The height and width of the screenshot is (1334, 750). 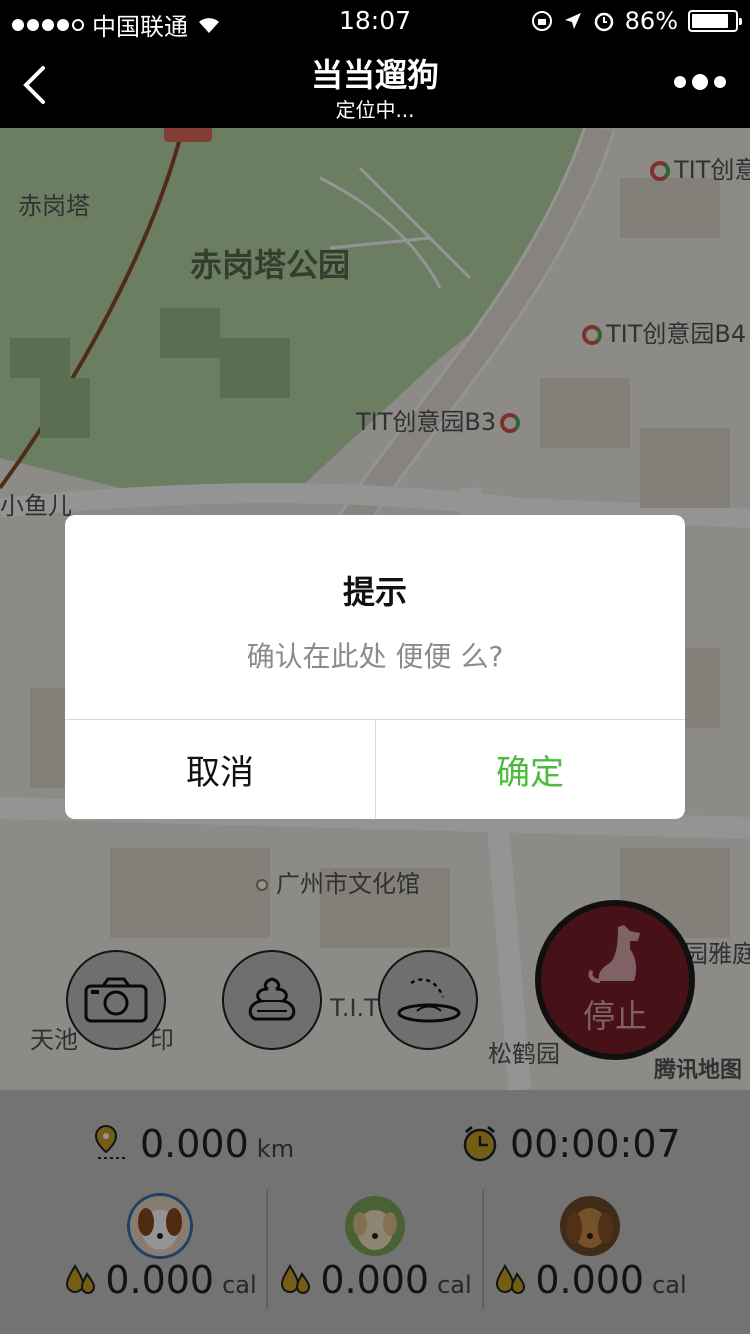 What do you see at coordinates (651, 21) in the screenshot?
I see `battery-percent: 86%` at bounding box center [651, 21].